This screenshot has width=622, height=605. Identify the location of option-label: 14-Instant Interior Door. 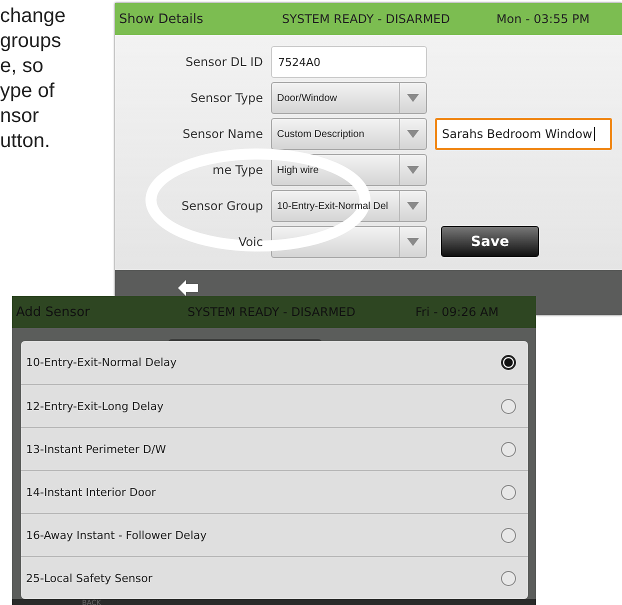
(91, 492).